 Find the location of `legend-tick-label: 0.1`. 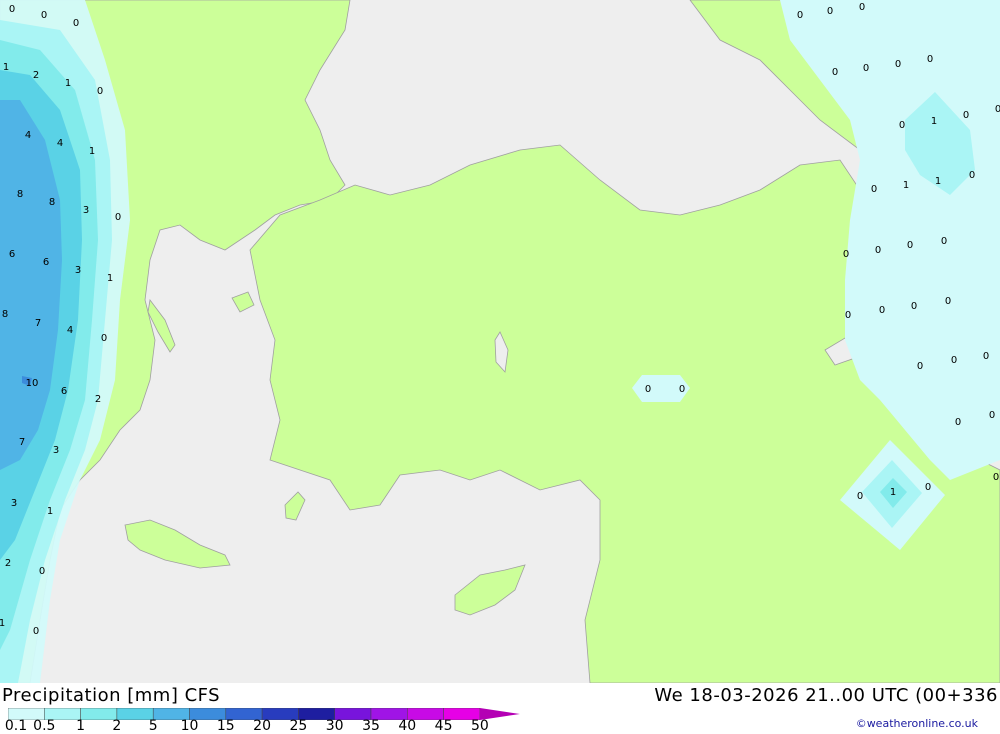

legend-tick-label: 0.1 is located at coordinates (16, 726).